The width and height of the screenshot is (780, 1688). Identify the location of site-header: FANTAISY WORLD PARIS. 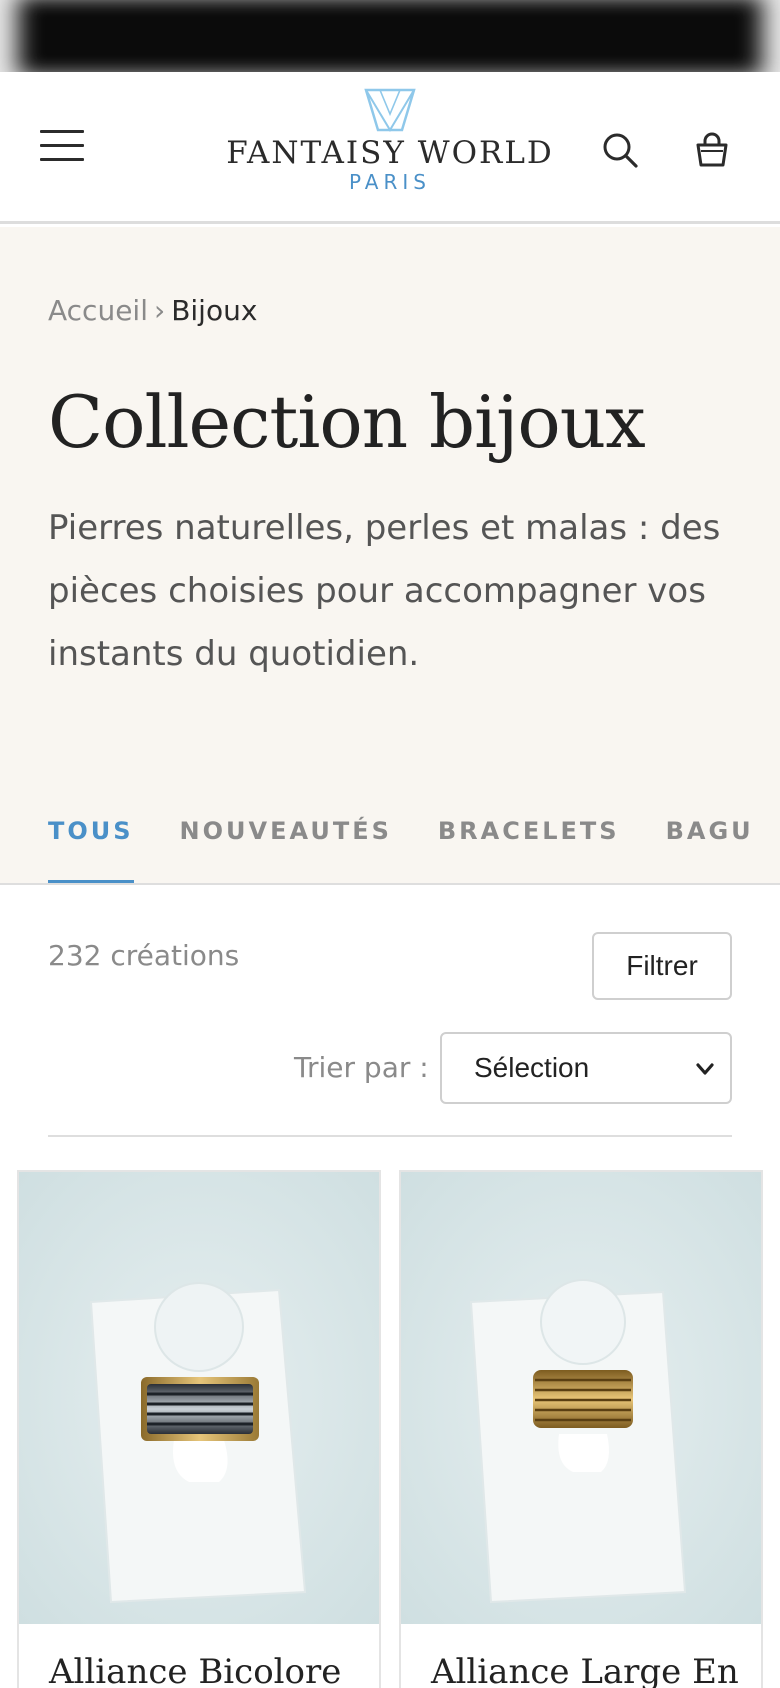
(390, 148).